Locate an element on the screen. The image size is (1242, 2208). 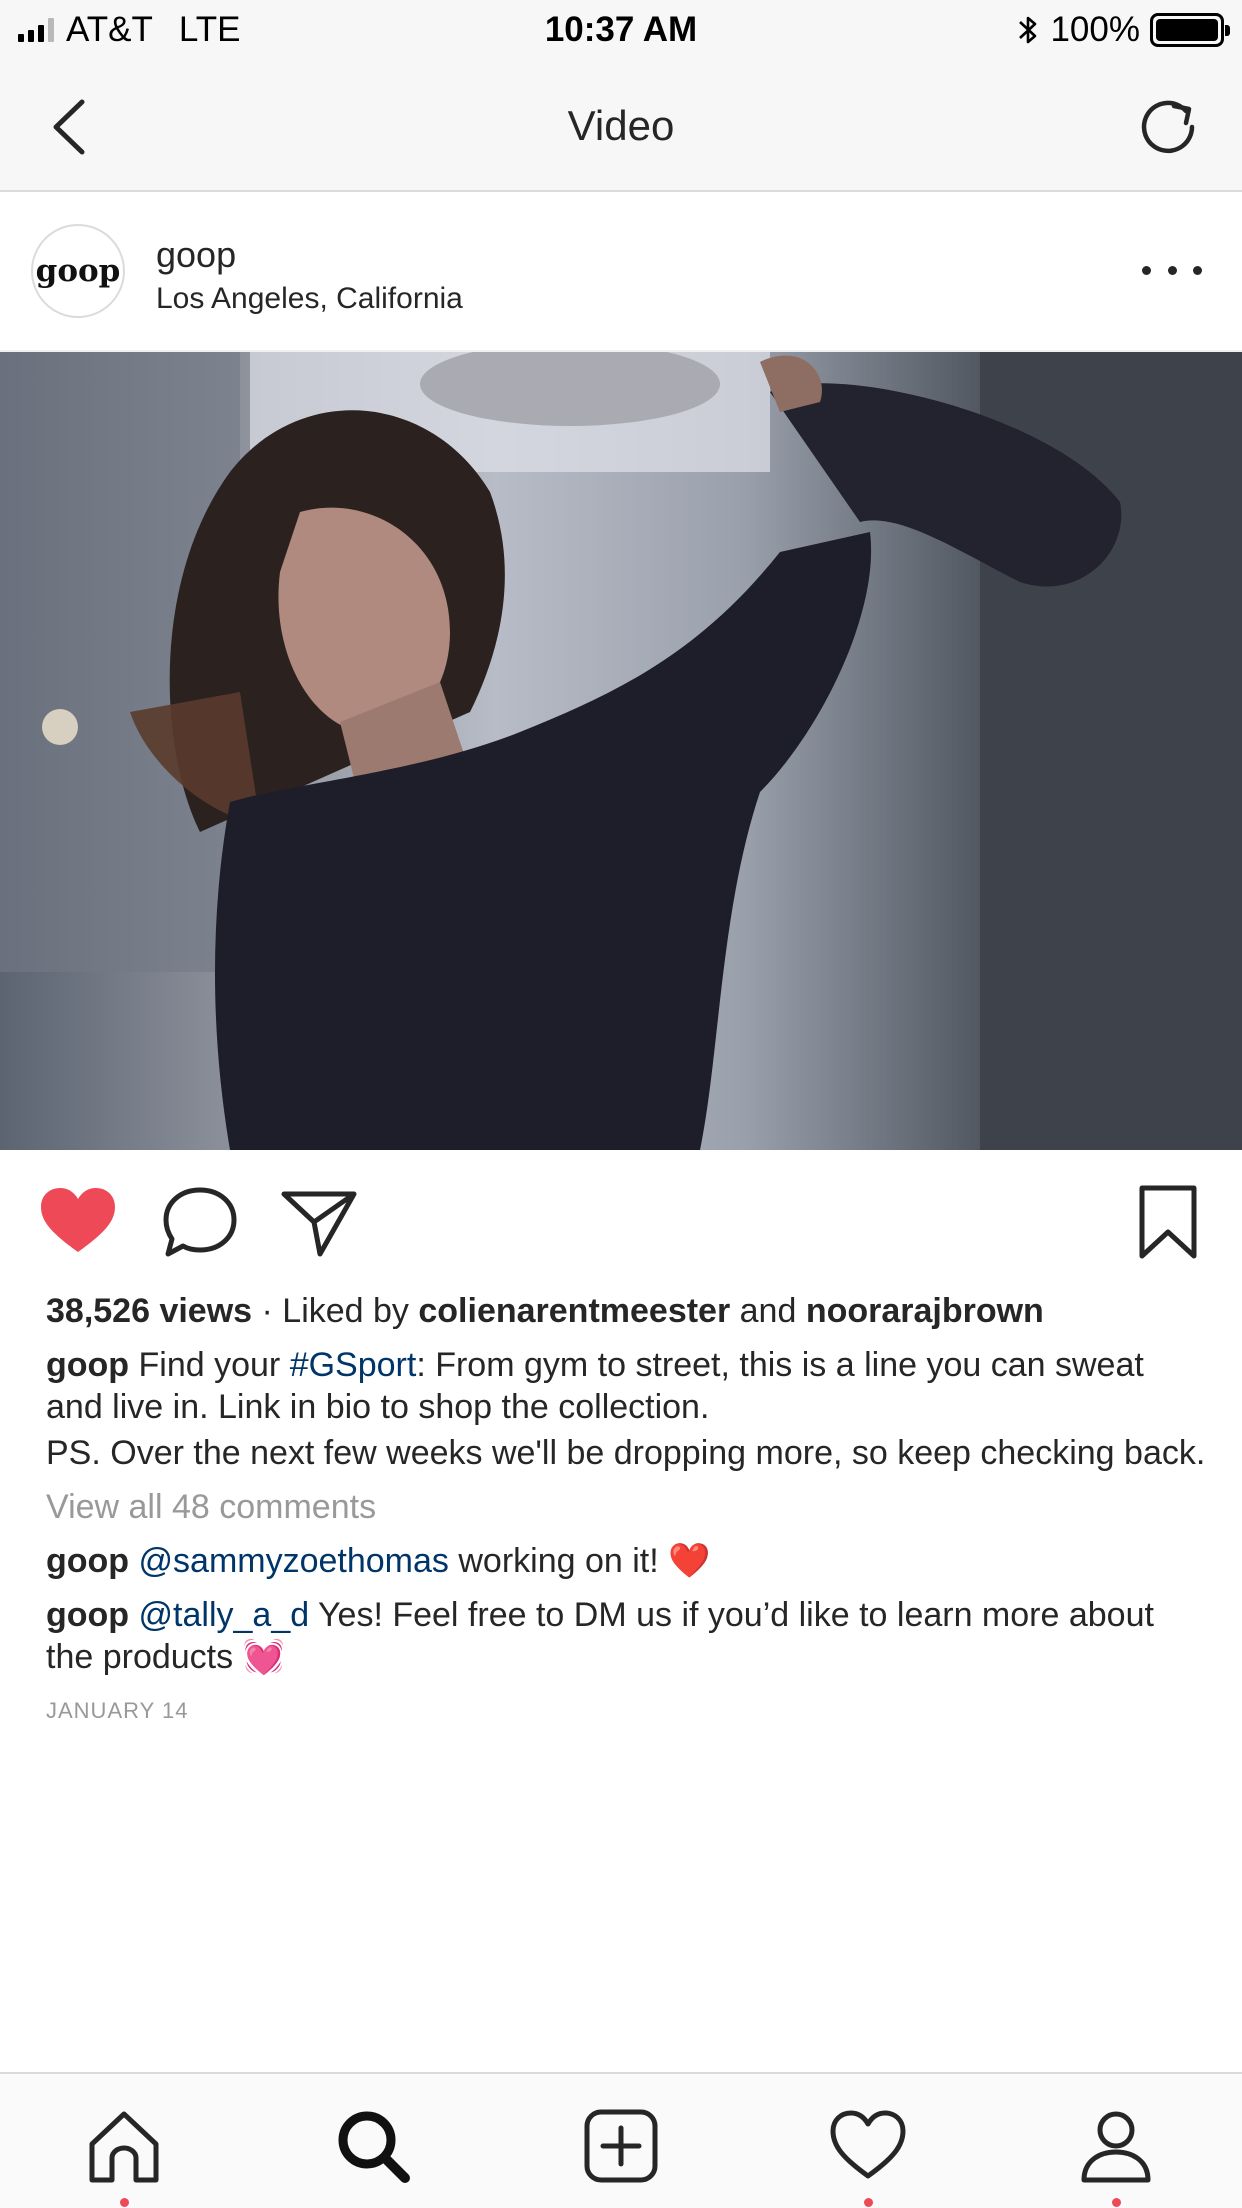
navigation-bar: Video is located at coordinates (621, 127).